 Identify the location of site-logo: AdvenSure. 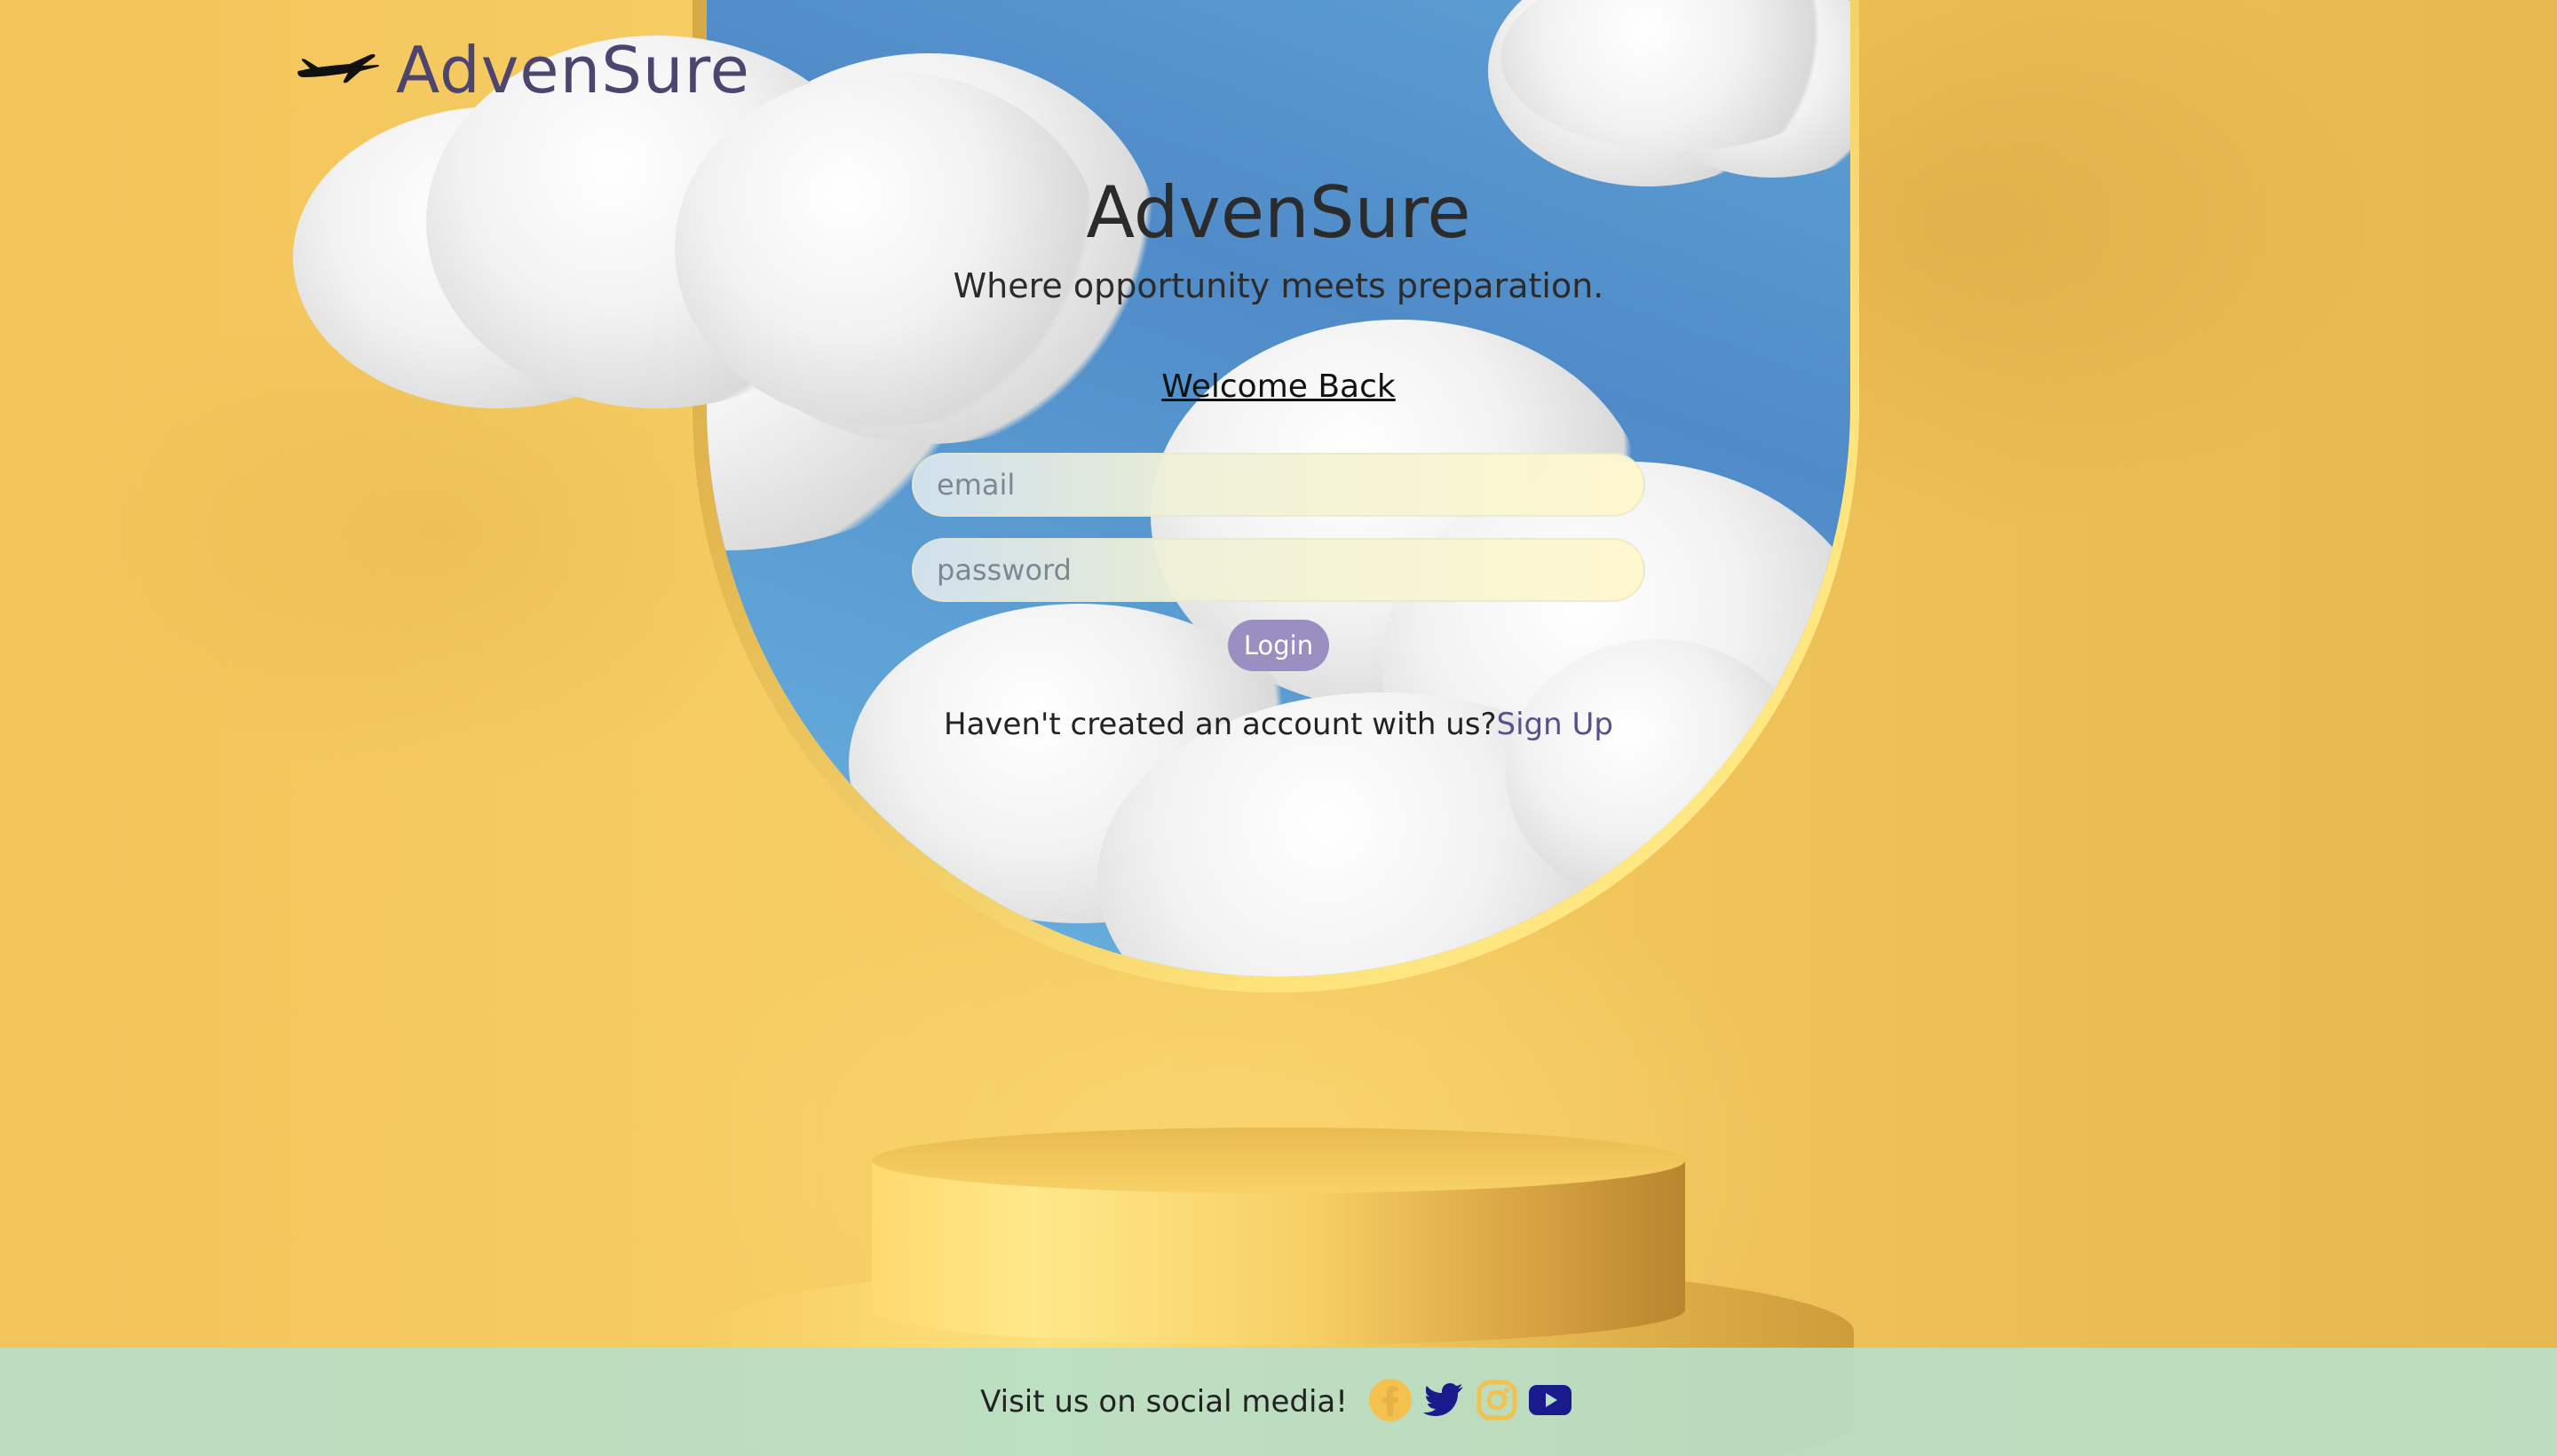
(522, 70).